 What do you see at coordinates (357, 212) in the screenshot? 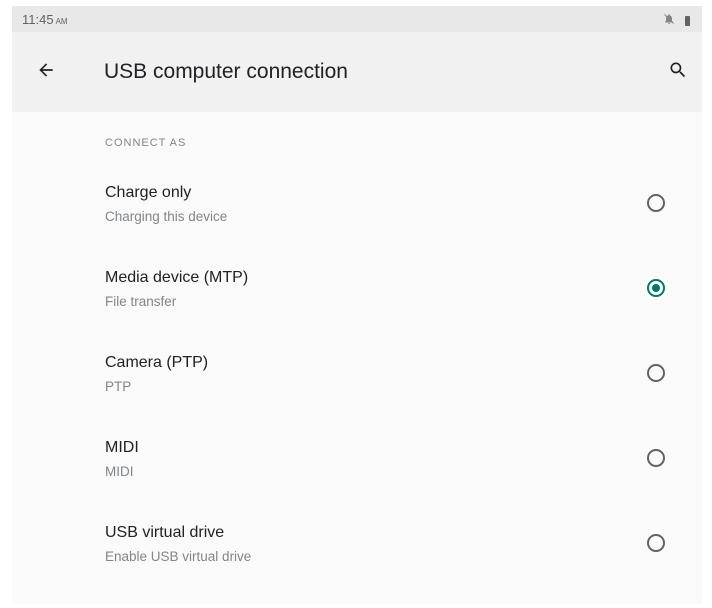
I see `option-charge-only: Charge only Charging this device` at bounding box center [357, 212].